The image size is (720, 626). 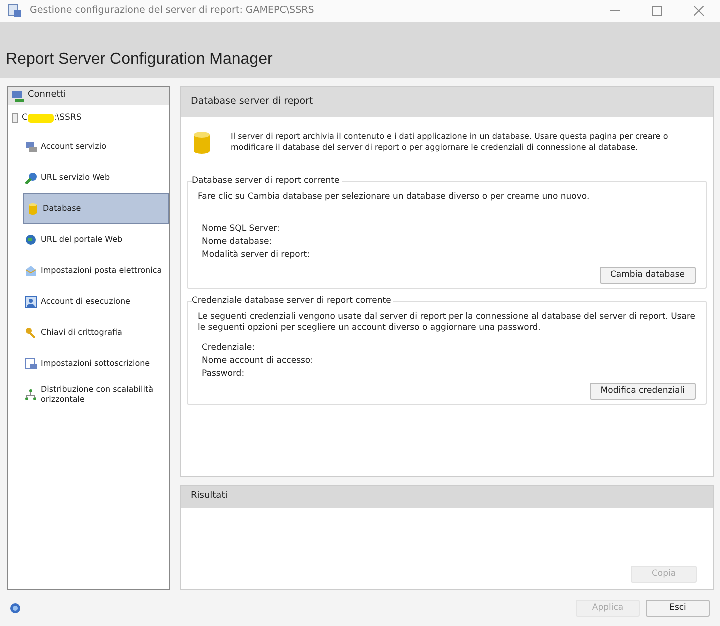 I want to click on nav-item: Distribuzione con scalabilità orizzontale, so click(x=88, y=394).